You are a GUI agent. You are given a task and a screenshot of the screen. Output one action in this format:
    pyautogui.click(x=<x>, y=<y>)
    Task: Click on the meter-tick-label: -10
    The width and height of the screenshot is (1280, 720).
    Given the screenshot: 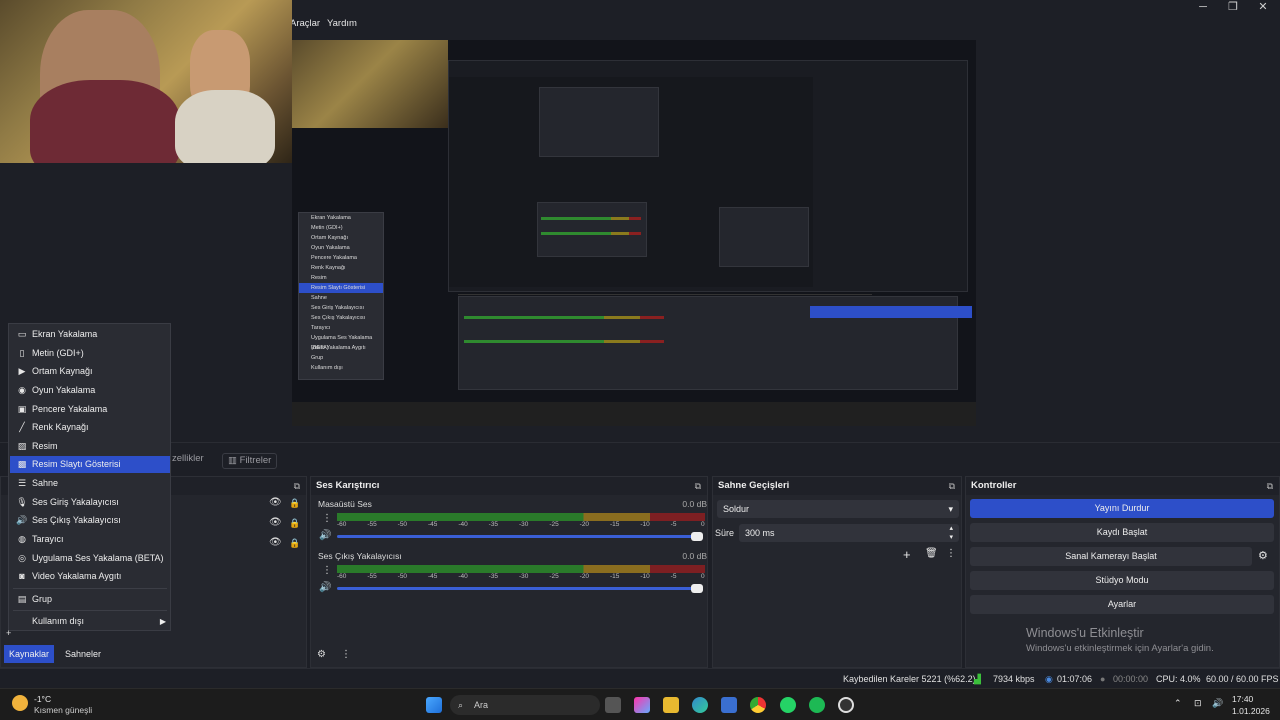 What is the action you would take?
    pyautogui.click(x=645, y=576)
    